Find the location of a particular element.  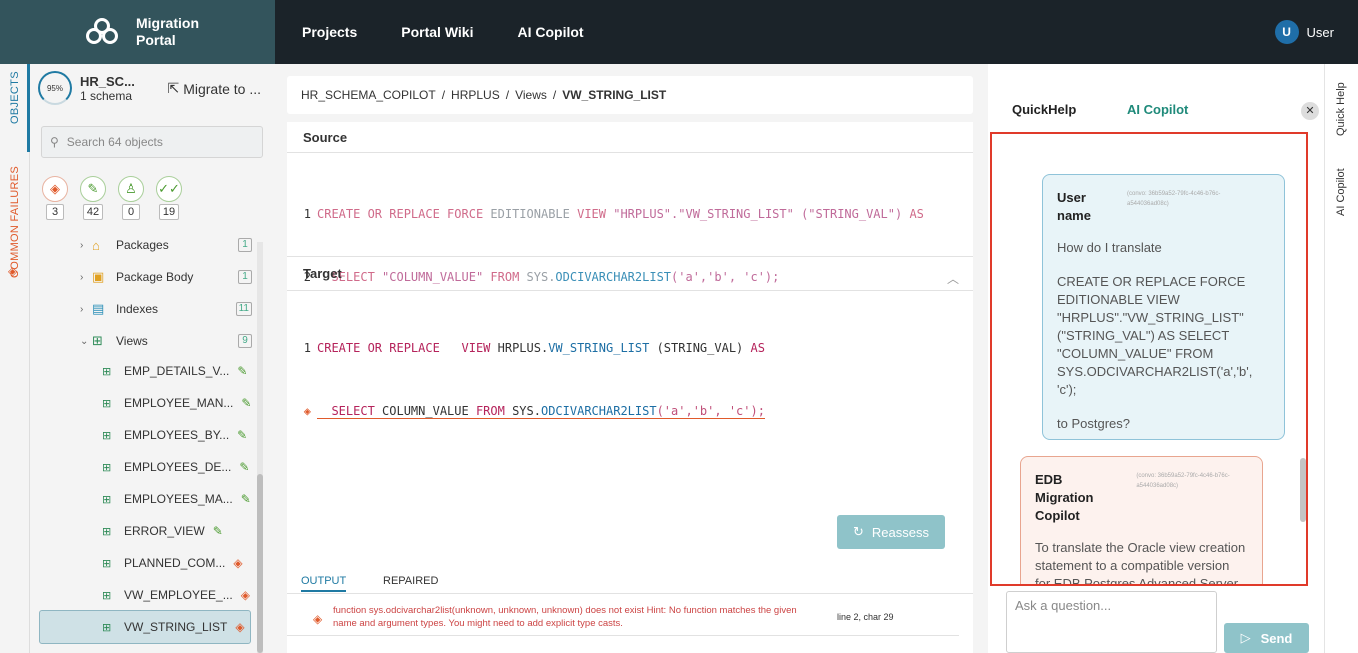

index-icon: ▤ is located at coordinates (98, 308).